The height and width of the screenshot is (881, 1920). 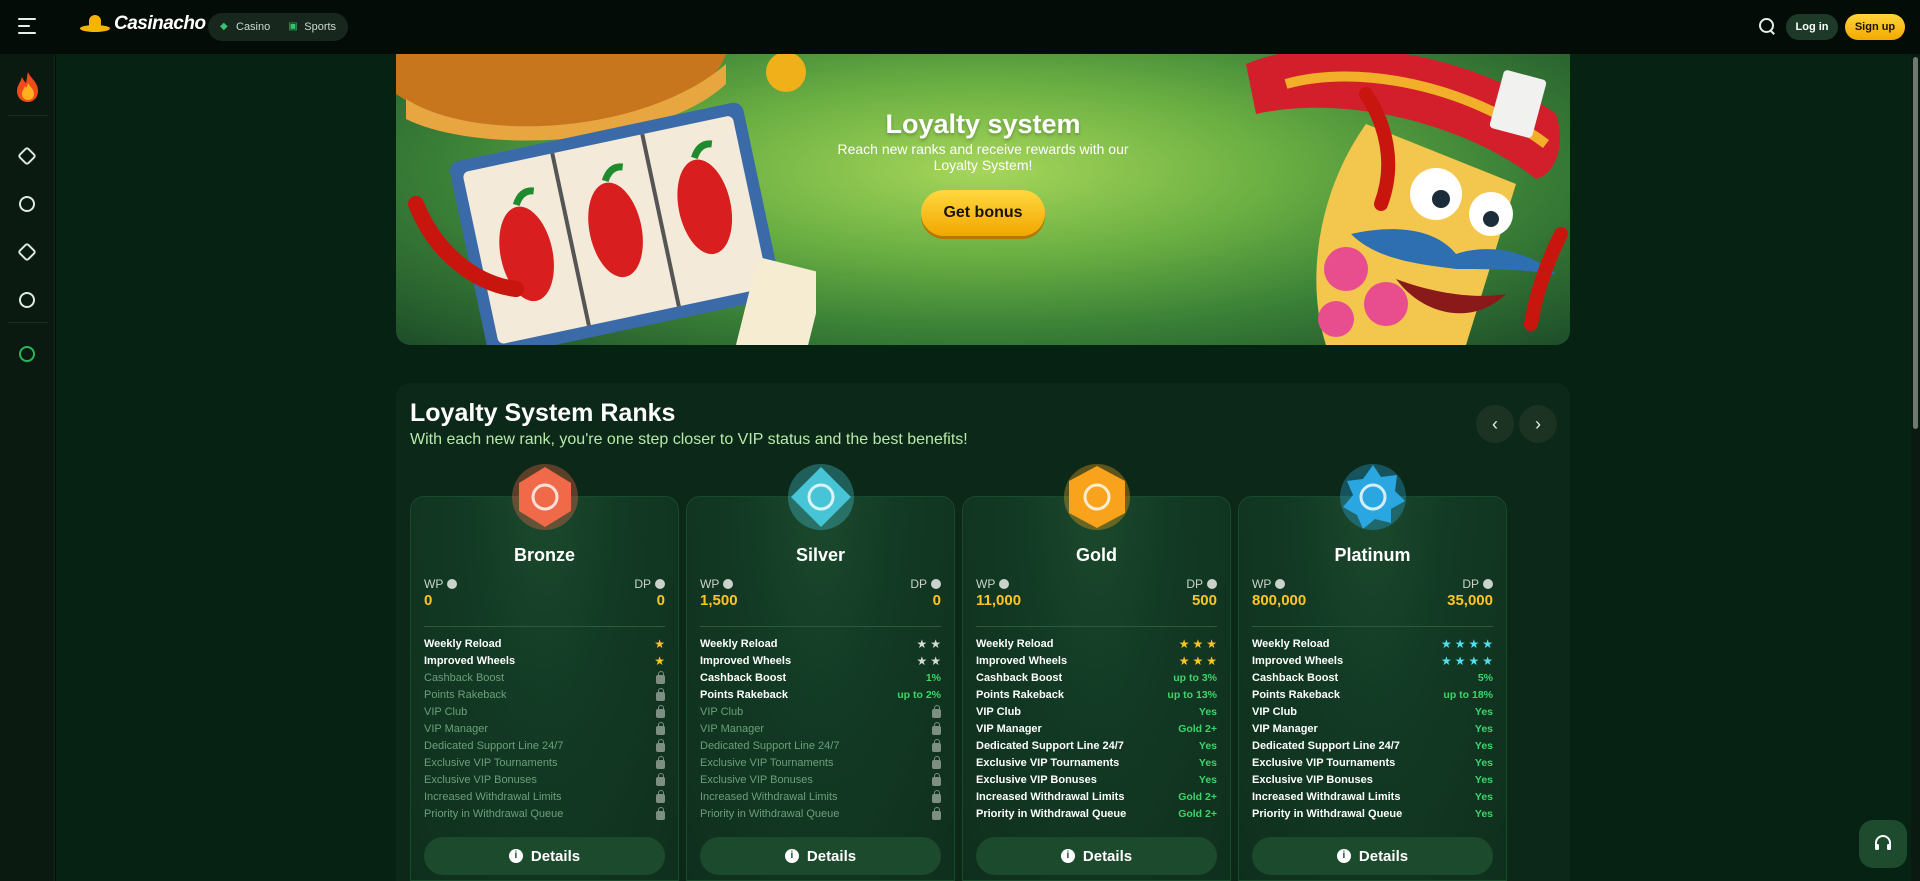 I want to click on ball-icon, so click(x=27, y=204).